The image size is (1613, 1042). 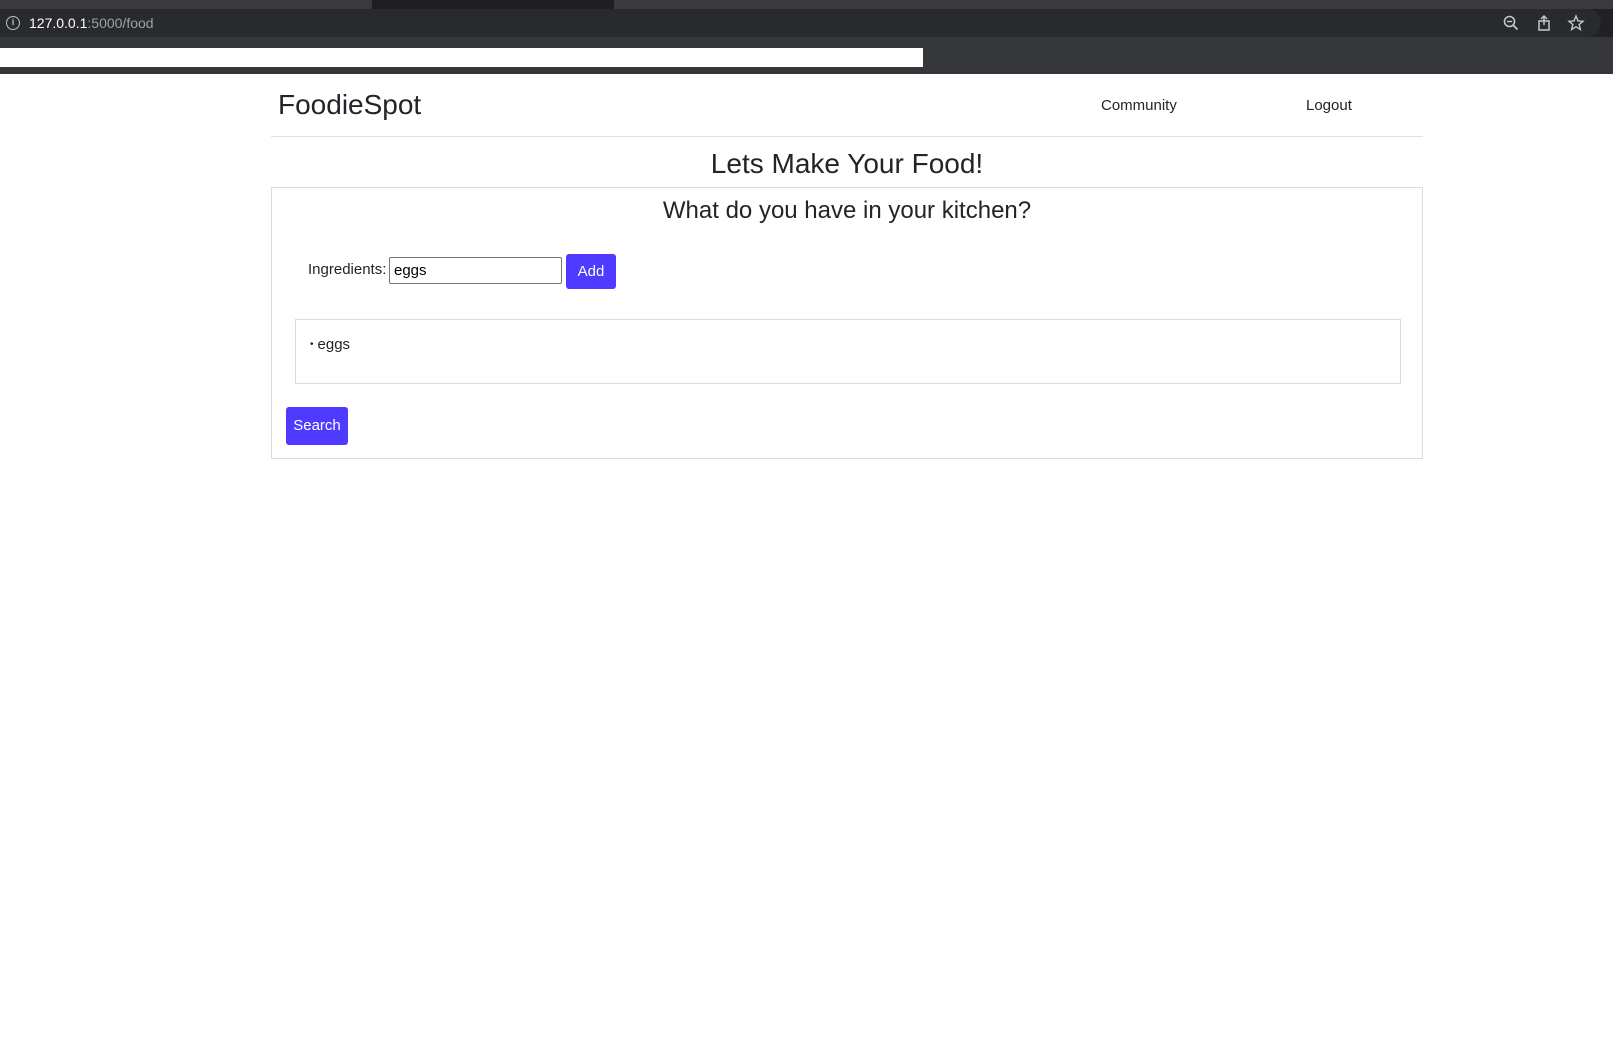 I want to click on address-bar: i 127.0.0.1:5000/food, so click(x=806, y=23).